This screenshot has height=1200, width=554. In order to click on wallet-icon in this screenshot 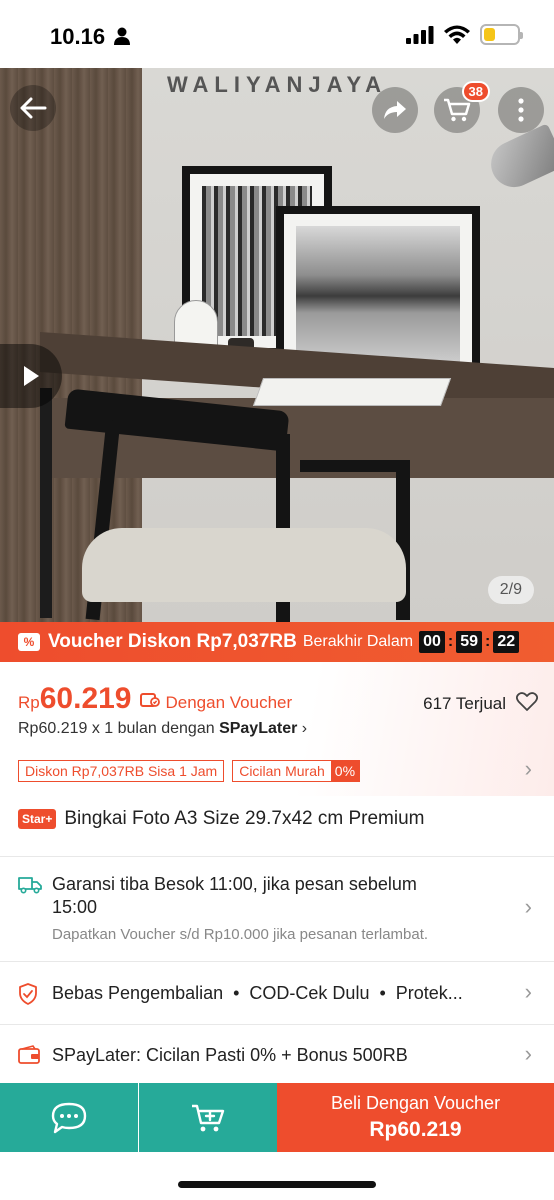, I will do `click(29, 1054)`.